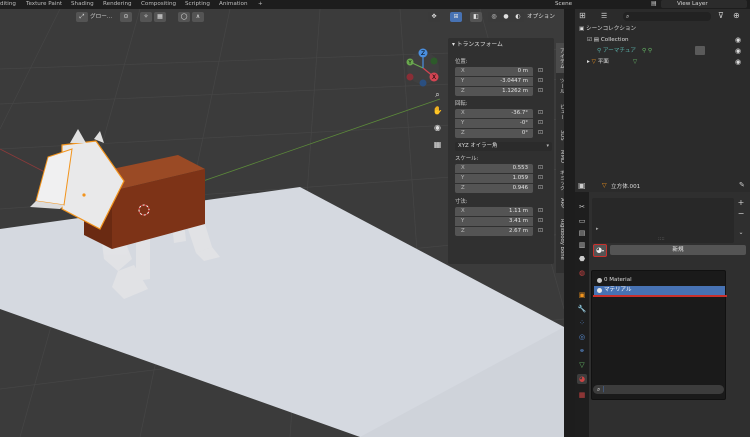 The height and width of the screenshot is (437, 750). Describe the element at coordinates (542, 168) in the screenshot. I see `lock-scale-x-icon: ⊡` at that location.